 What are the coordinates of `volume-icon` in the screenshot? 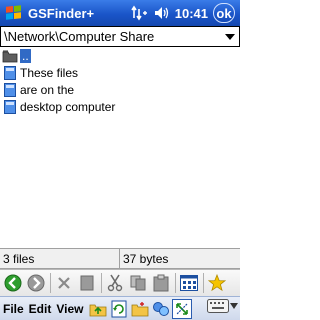 It's located at (162, 13).